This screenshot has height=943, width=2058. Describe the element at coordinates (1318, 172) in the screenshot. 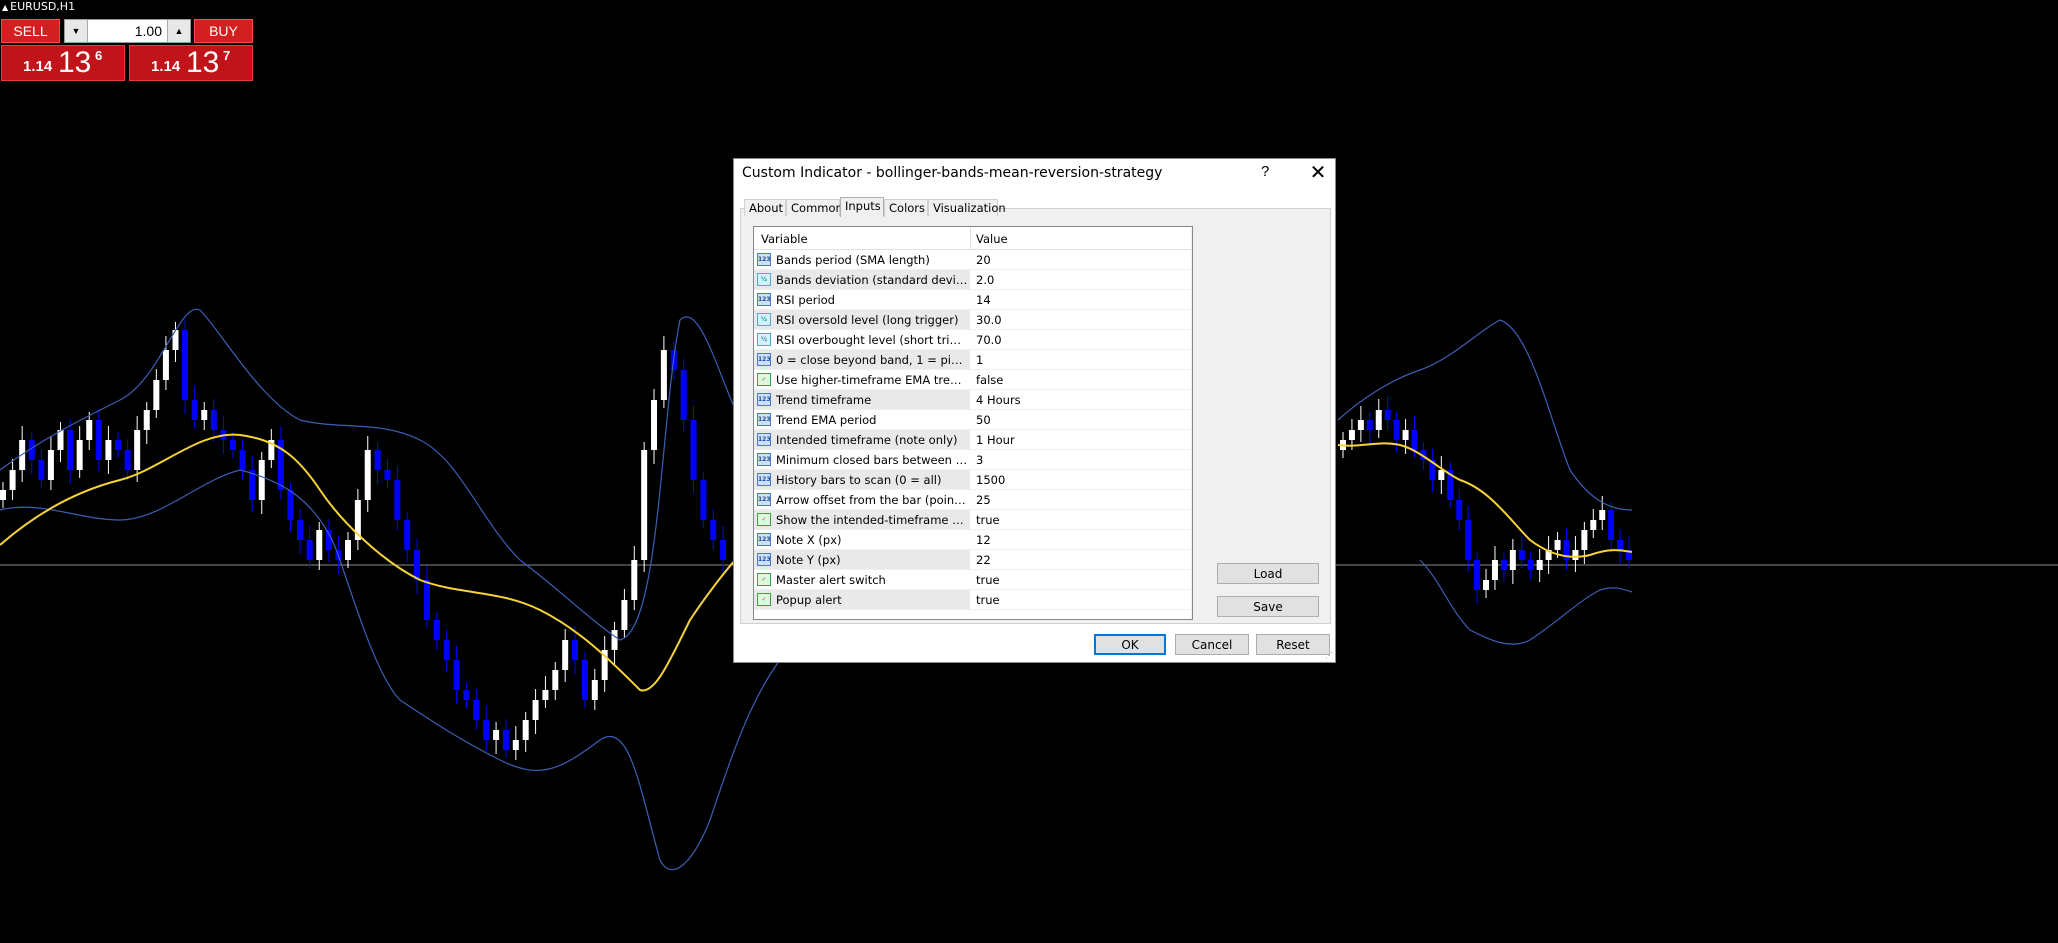

I see `close-button: ✕` at that location.